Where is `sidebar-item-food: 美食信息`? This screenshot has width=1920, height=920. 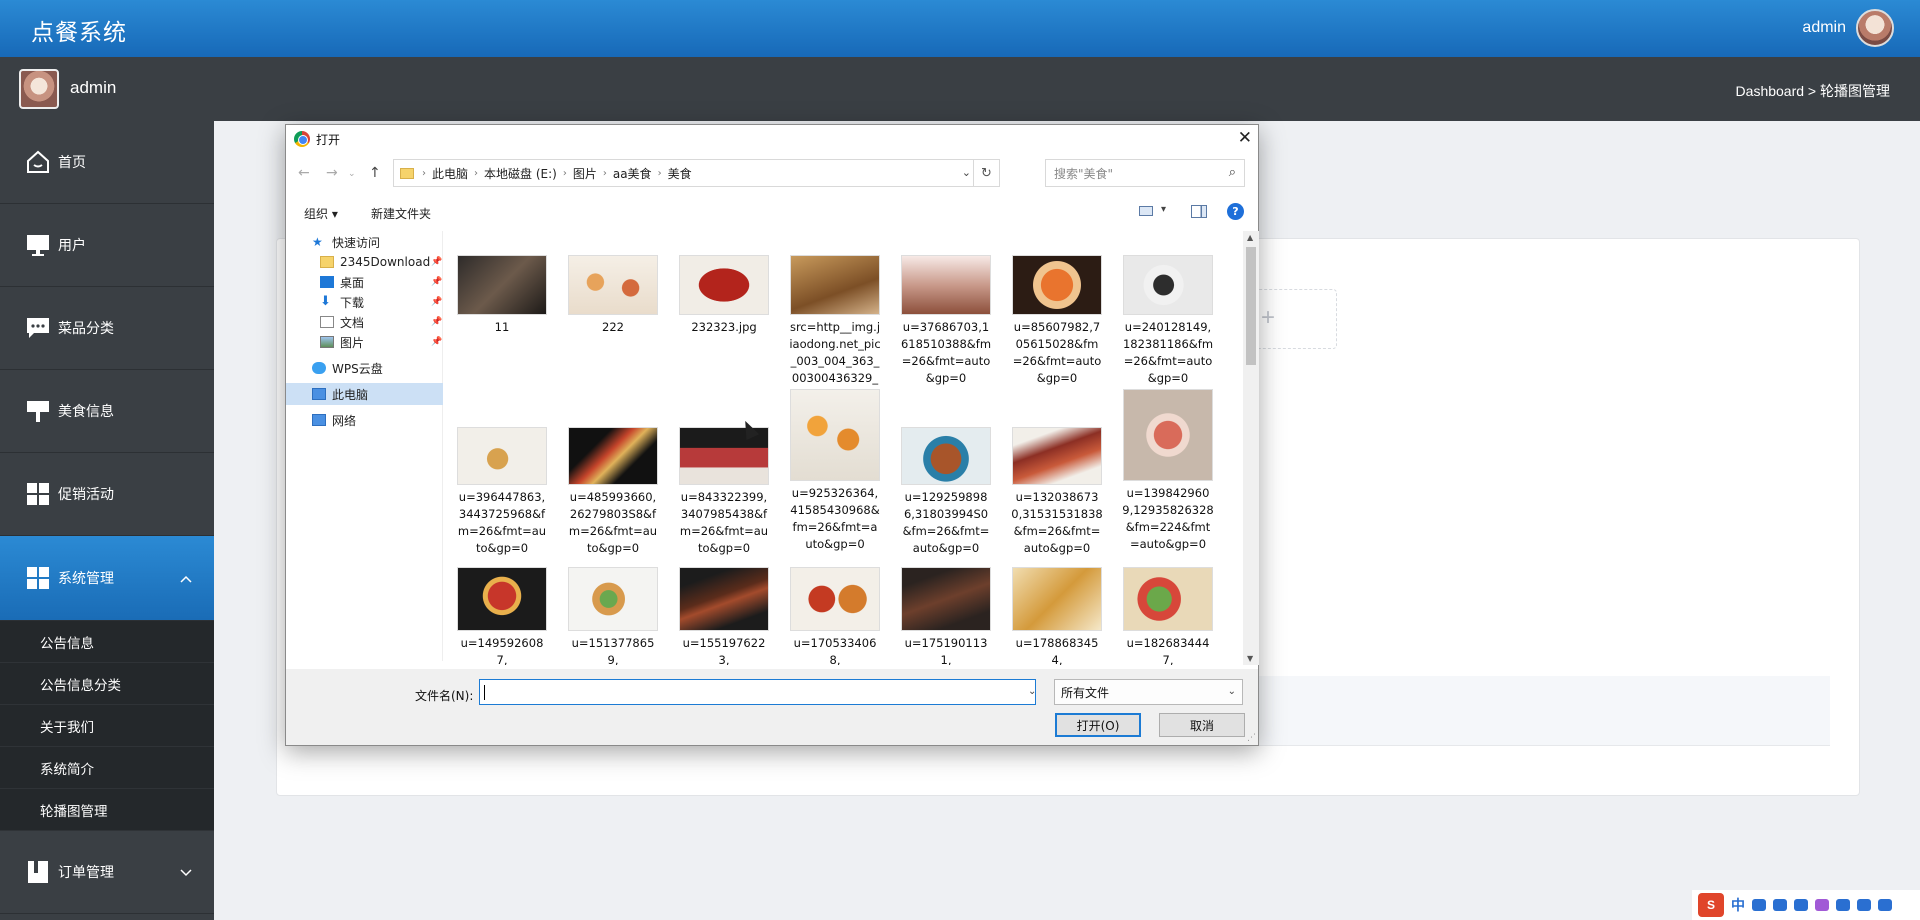
sidebar-item-food: 美食信息 is located at coordinates (107, 411).